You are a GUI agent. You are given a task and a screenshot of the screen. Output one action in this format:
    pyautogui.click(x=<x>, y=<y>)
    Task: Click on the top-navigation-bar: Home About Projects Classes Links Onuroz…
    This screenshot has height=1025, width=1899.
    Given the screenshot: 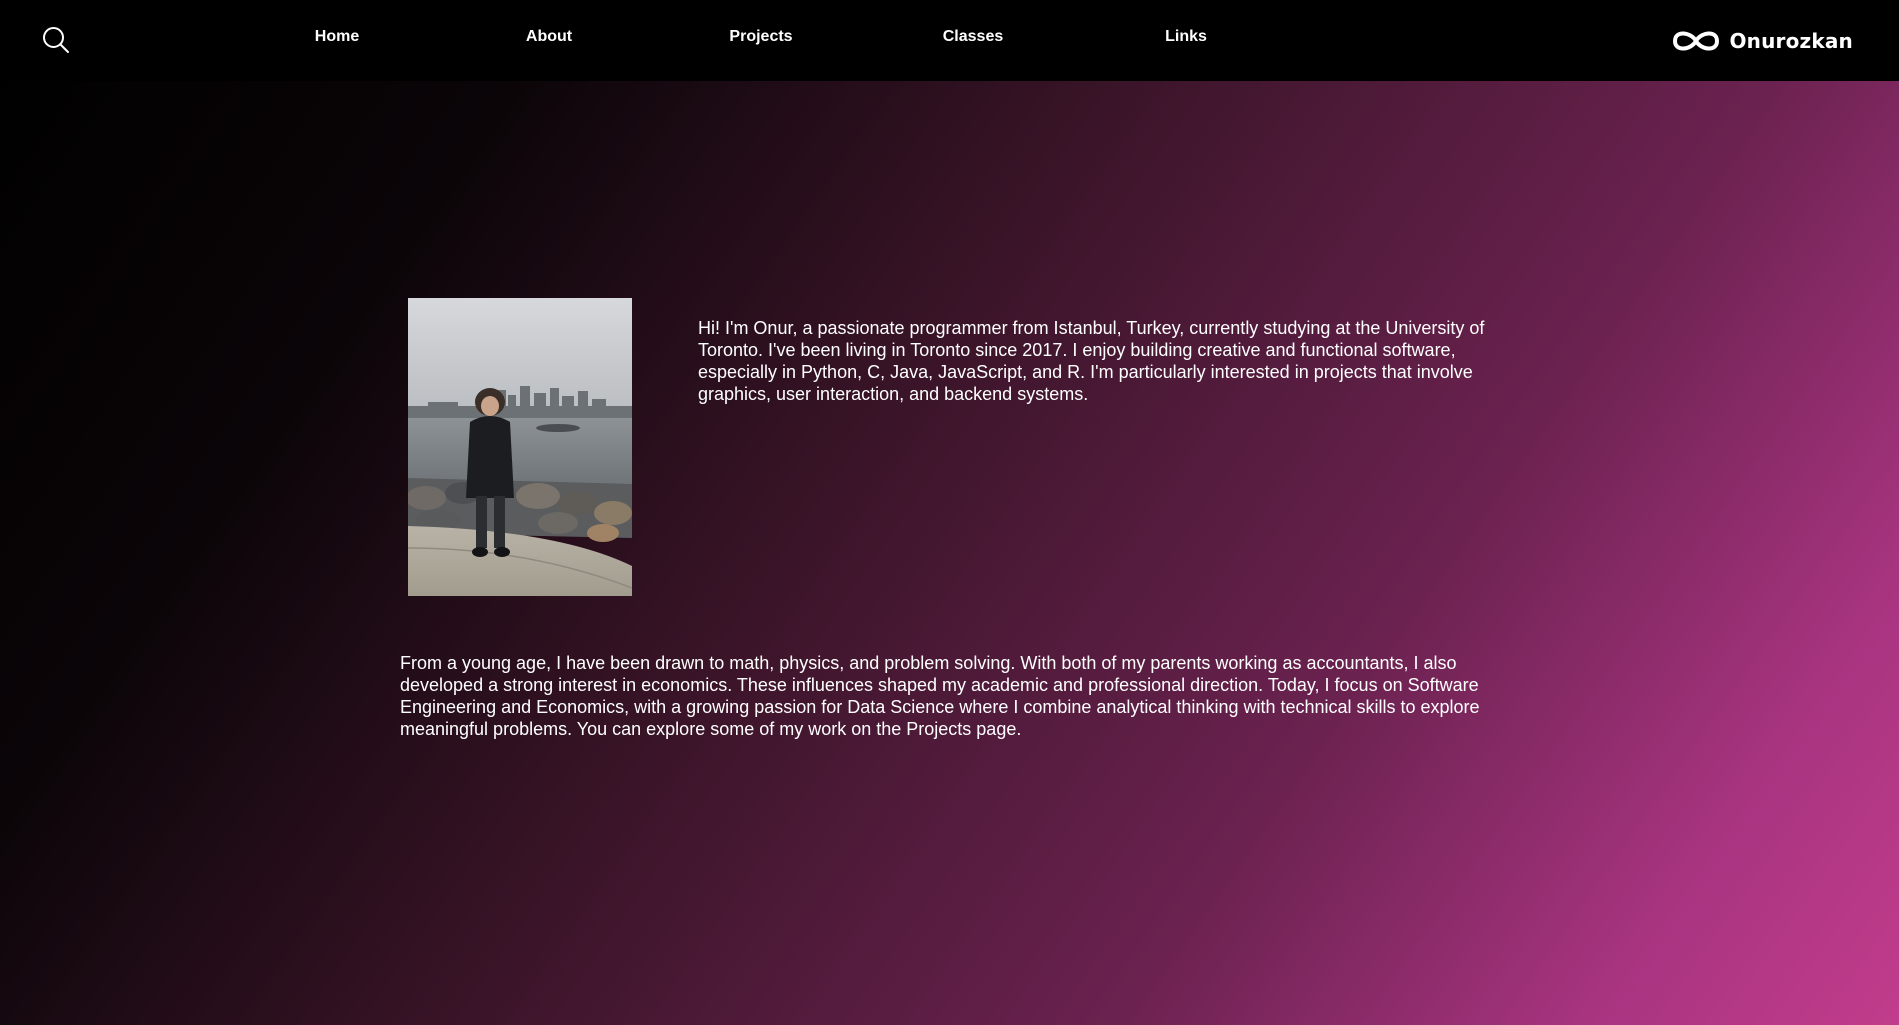 What is the action you would take?
    pyautogui.click(x=949, y=40)
    